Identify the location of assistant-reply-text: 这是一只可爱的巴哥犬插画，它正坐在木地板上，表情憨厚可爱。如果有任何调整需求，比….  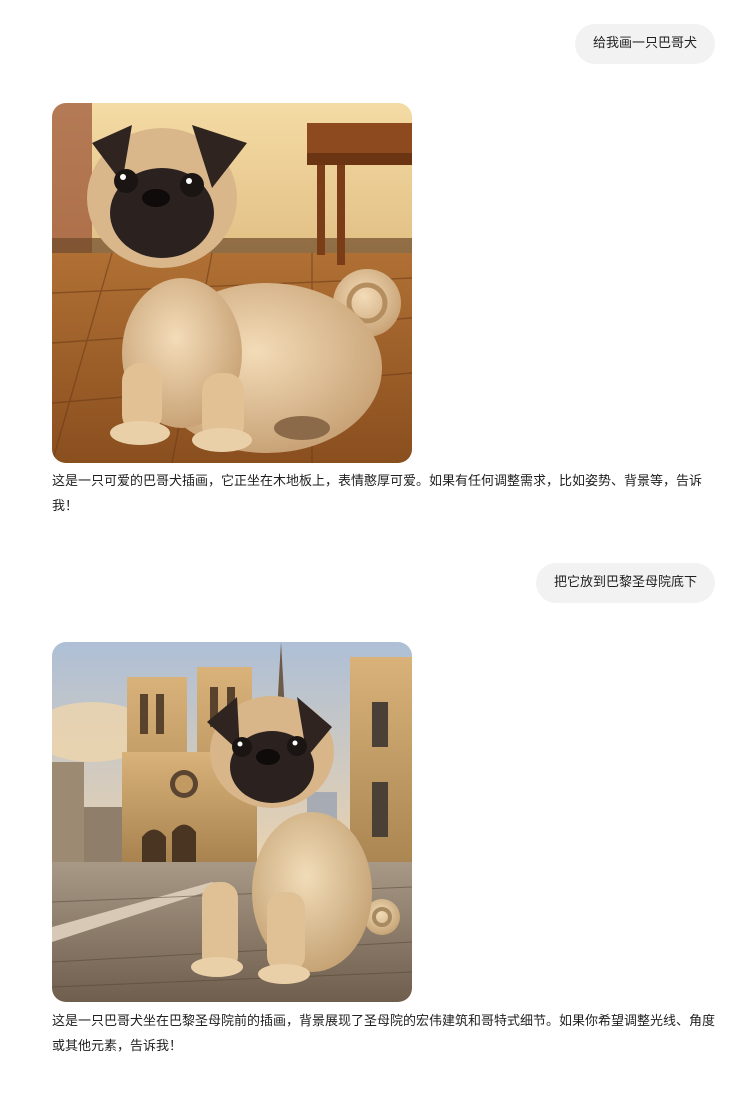
(377, 494).